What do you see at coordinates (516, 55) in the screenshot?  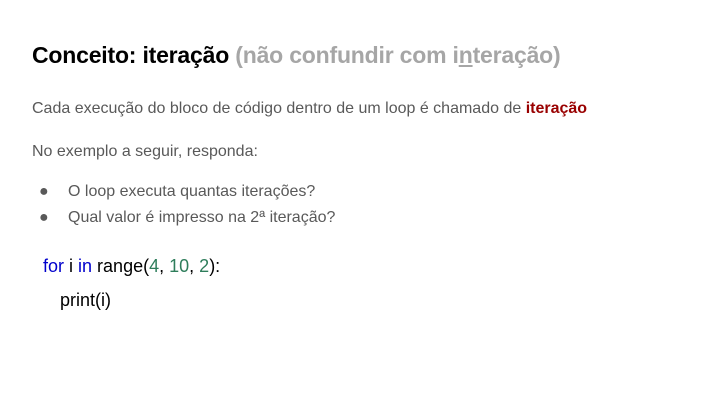 I see `title-aside-suffix: teração)` at bounding box center [516, 55].